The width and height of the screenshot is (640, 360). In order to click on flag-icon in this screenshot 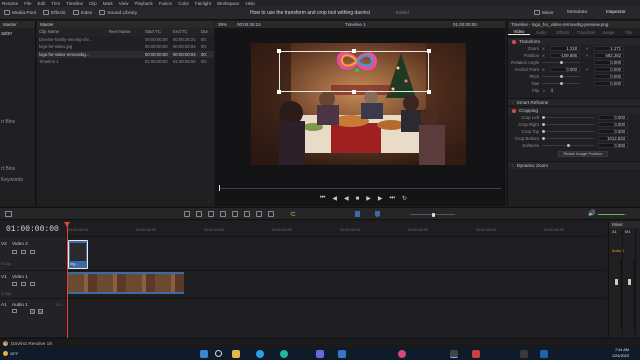, I will do `click(357, 214)`.